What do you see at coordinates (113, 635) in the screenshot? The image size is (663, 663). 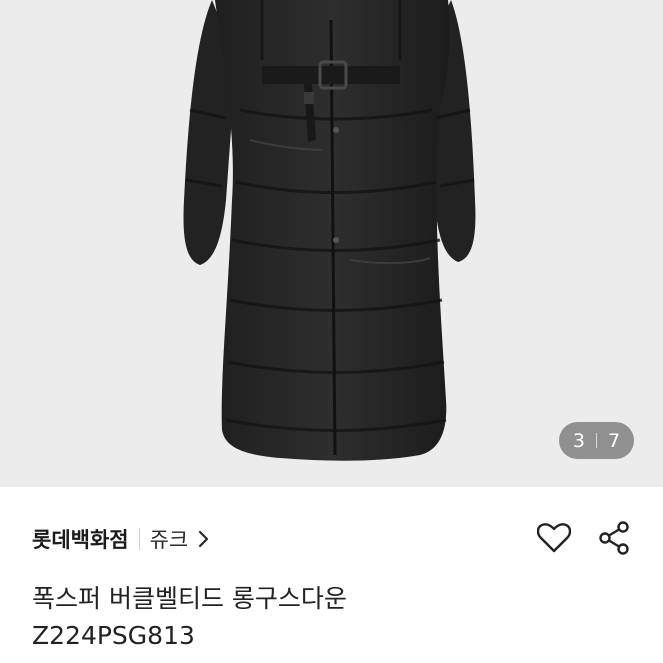 I see `product-code: Z224PSG813` at bounding box center [113, 635].